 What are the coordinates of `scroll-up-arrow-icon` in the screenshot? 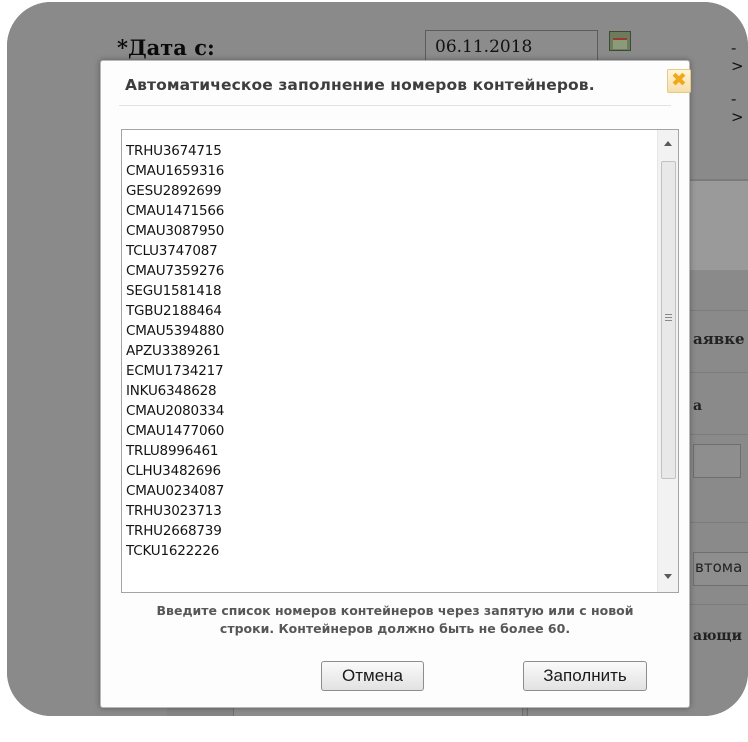 It's located at (668, 143).